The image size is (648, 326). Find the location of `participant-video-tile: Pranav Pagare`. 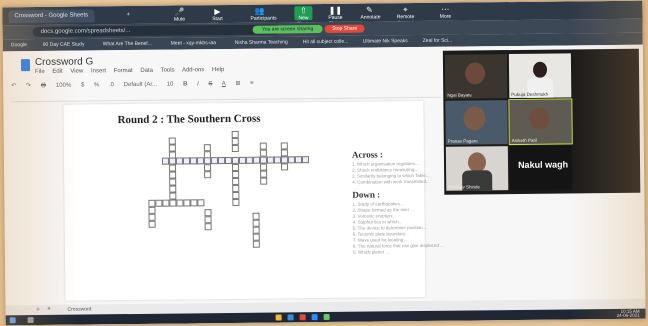

participant-video-tile: Pranav Pagare is located at coordinates (476, 122).